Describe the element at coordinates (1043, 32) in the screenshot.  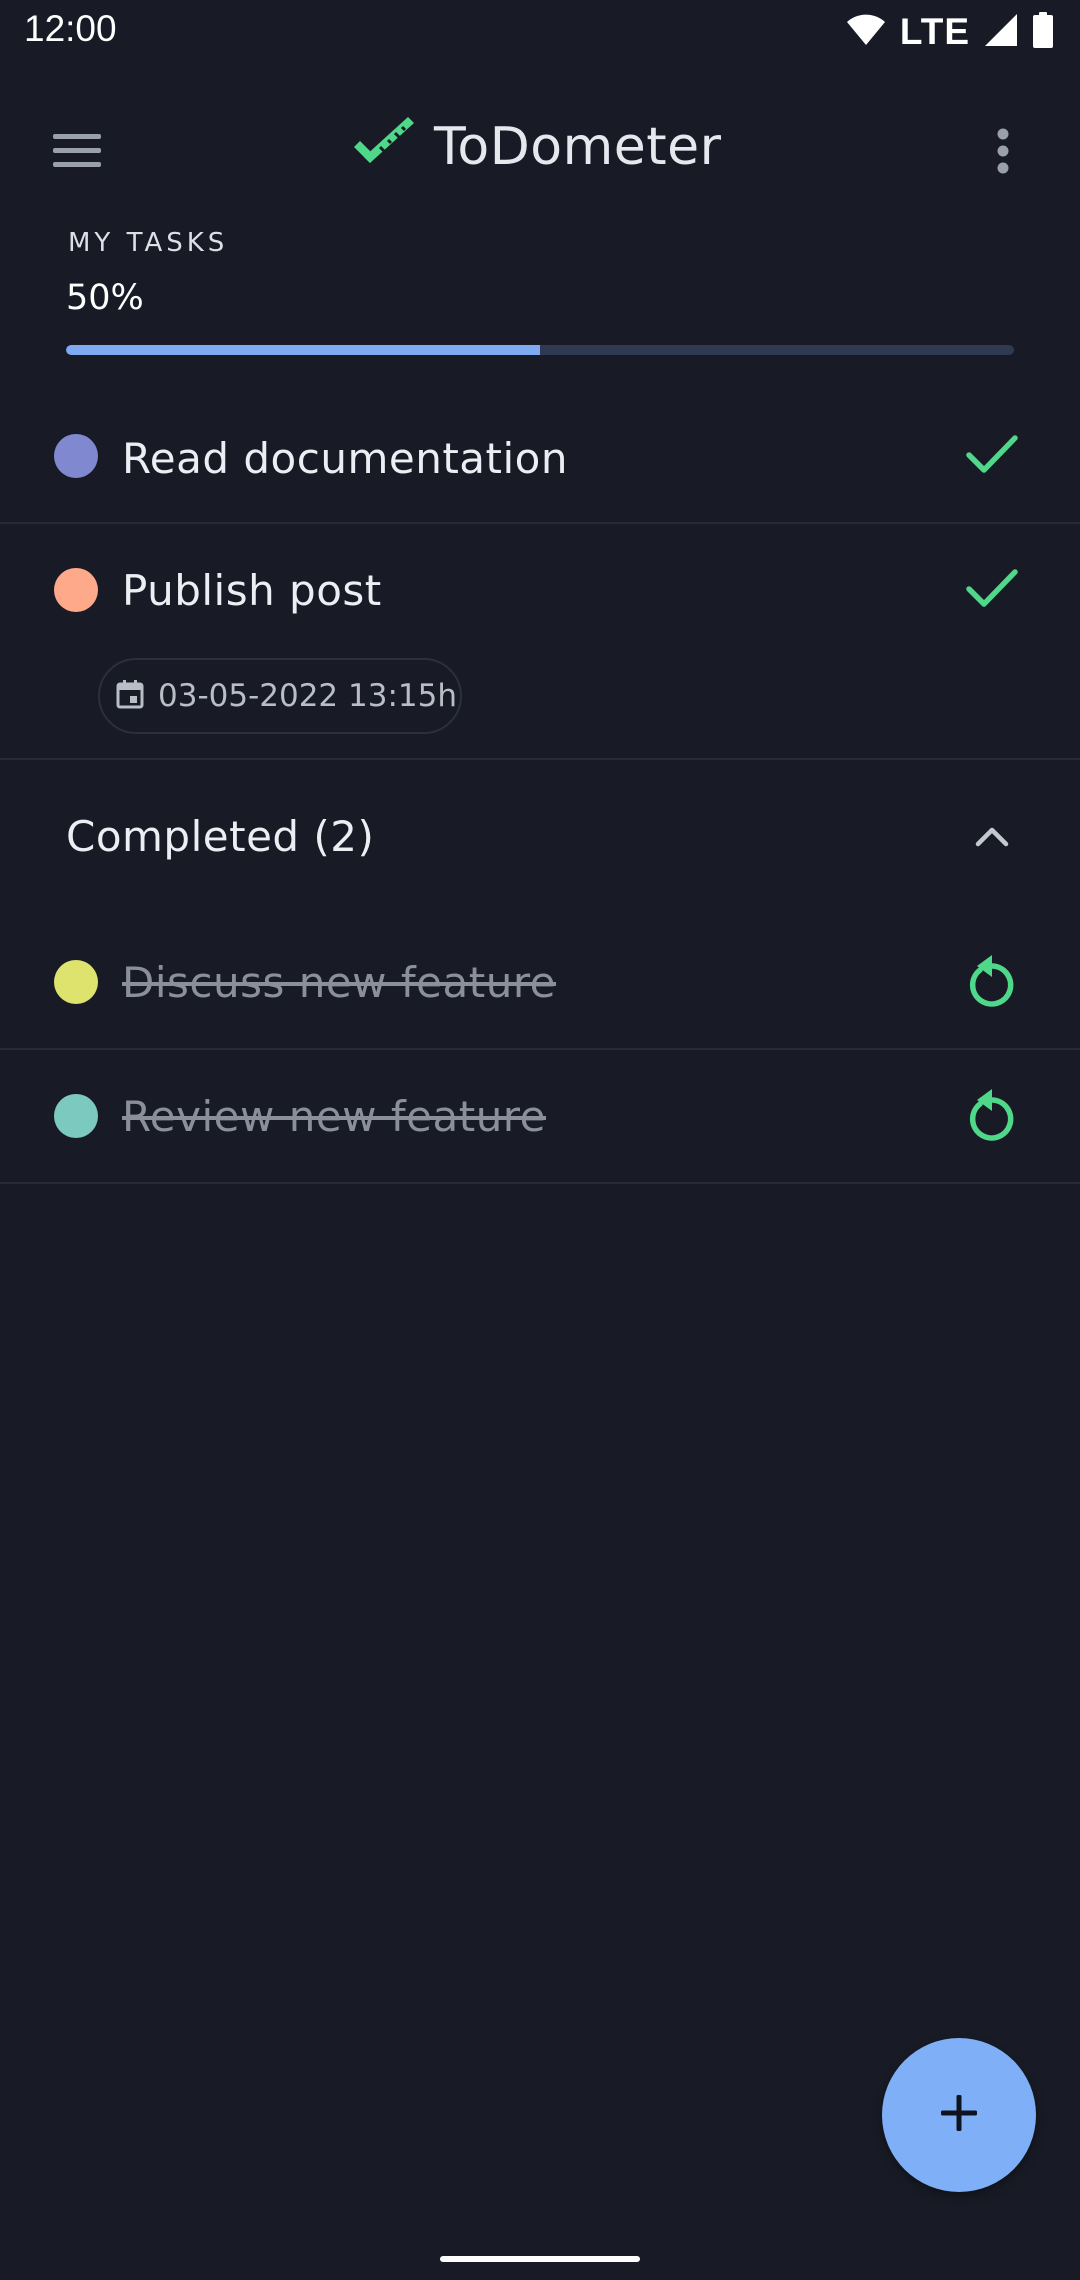
I see `battery-icon` at that location.